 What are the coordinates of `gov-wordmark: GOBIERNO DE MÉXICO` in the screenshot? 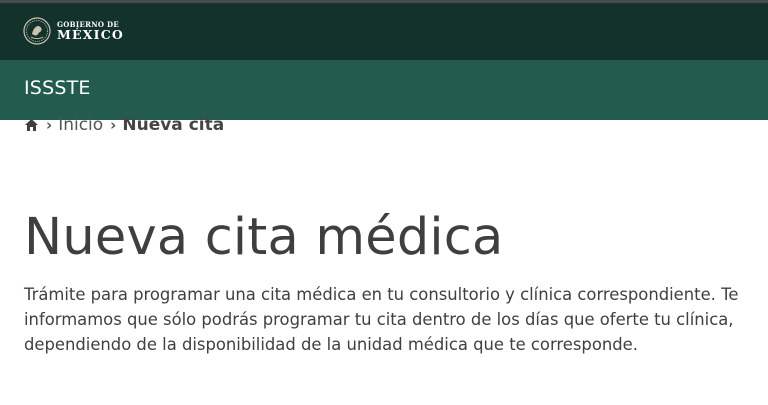 It's located at (90, 31).